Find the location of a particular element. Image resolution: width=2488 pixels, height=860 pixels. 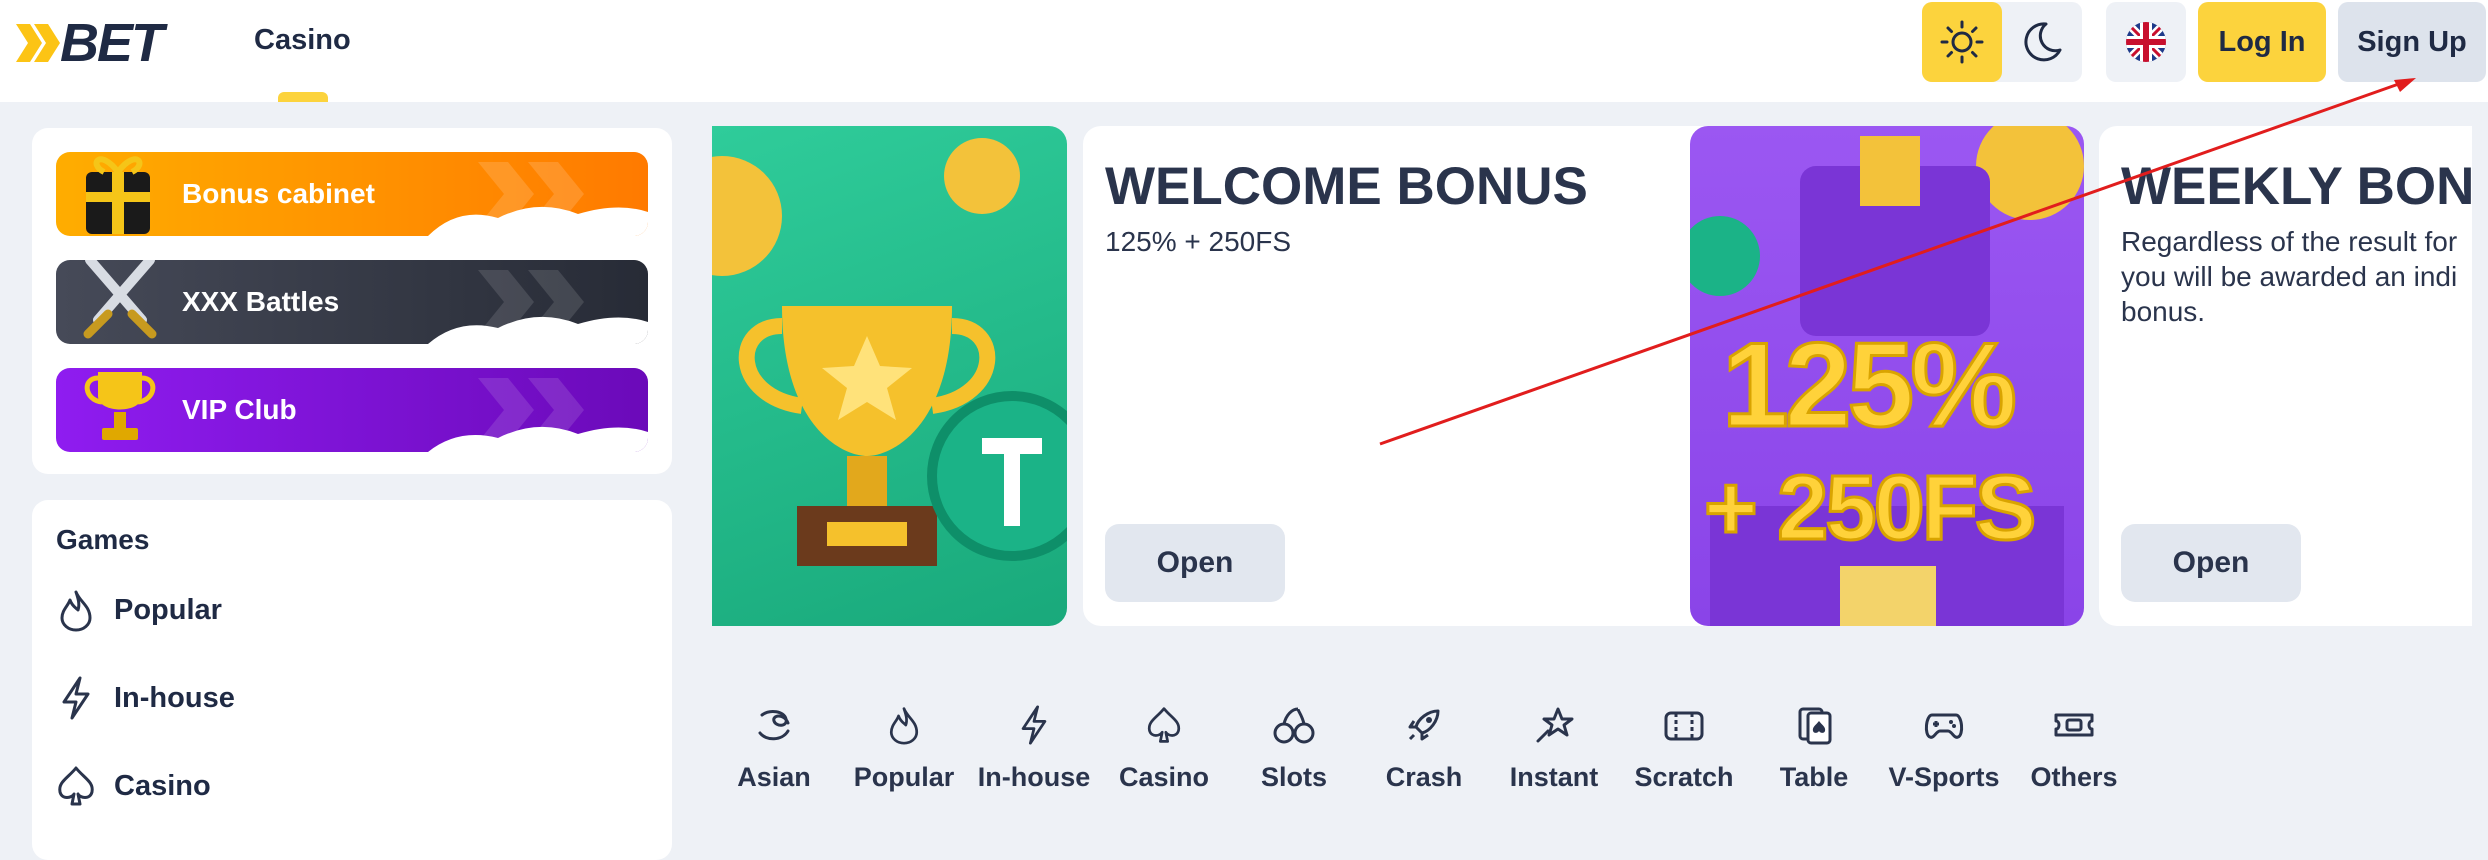

banner-title: WEEKLY BONU is located at coordinates (2296, 186).